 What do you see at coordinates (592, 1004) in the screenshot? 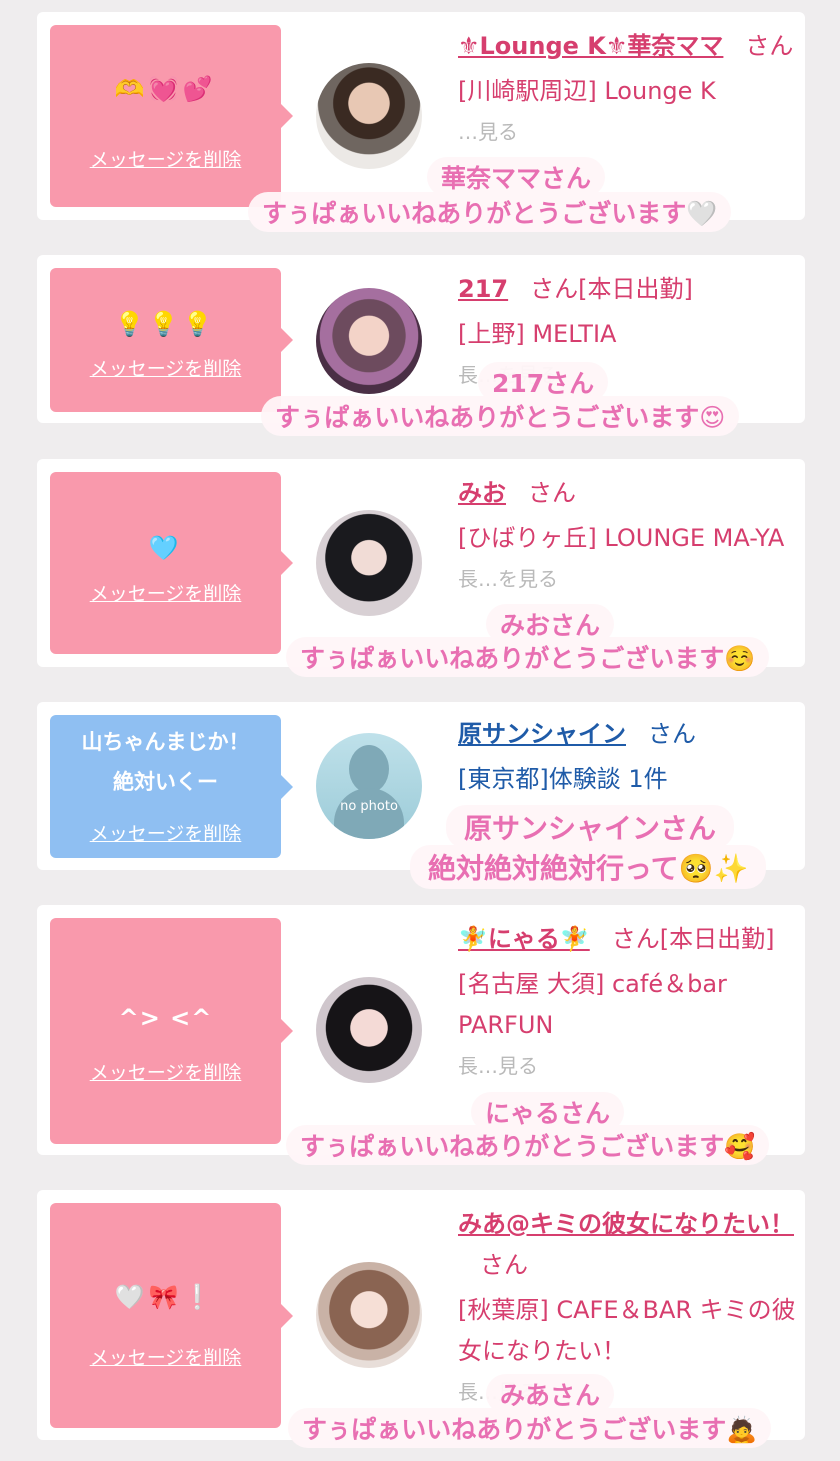
I see `shop-location: [名古屋 大須] café＆bar PARFUN` at bounding box center [592, 1004].